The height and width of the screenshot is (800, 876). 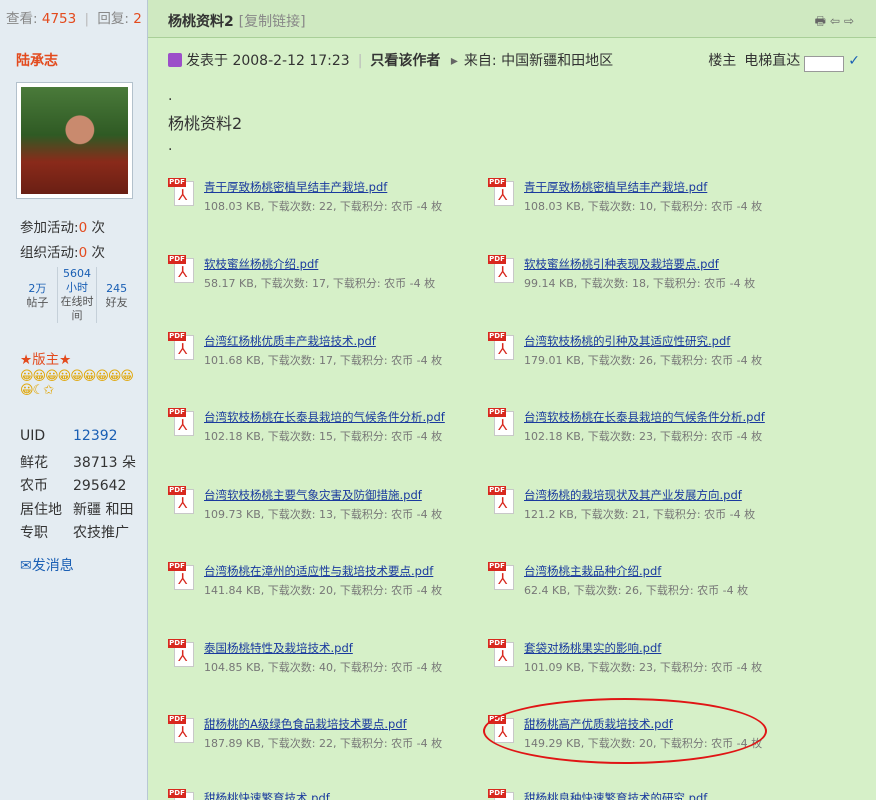 What do you see at coordinates (405, 61) in the screenshot?
I see `only-author-link: 只看该作者` at bounding box center [405, 61].